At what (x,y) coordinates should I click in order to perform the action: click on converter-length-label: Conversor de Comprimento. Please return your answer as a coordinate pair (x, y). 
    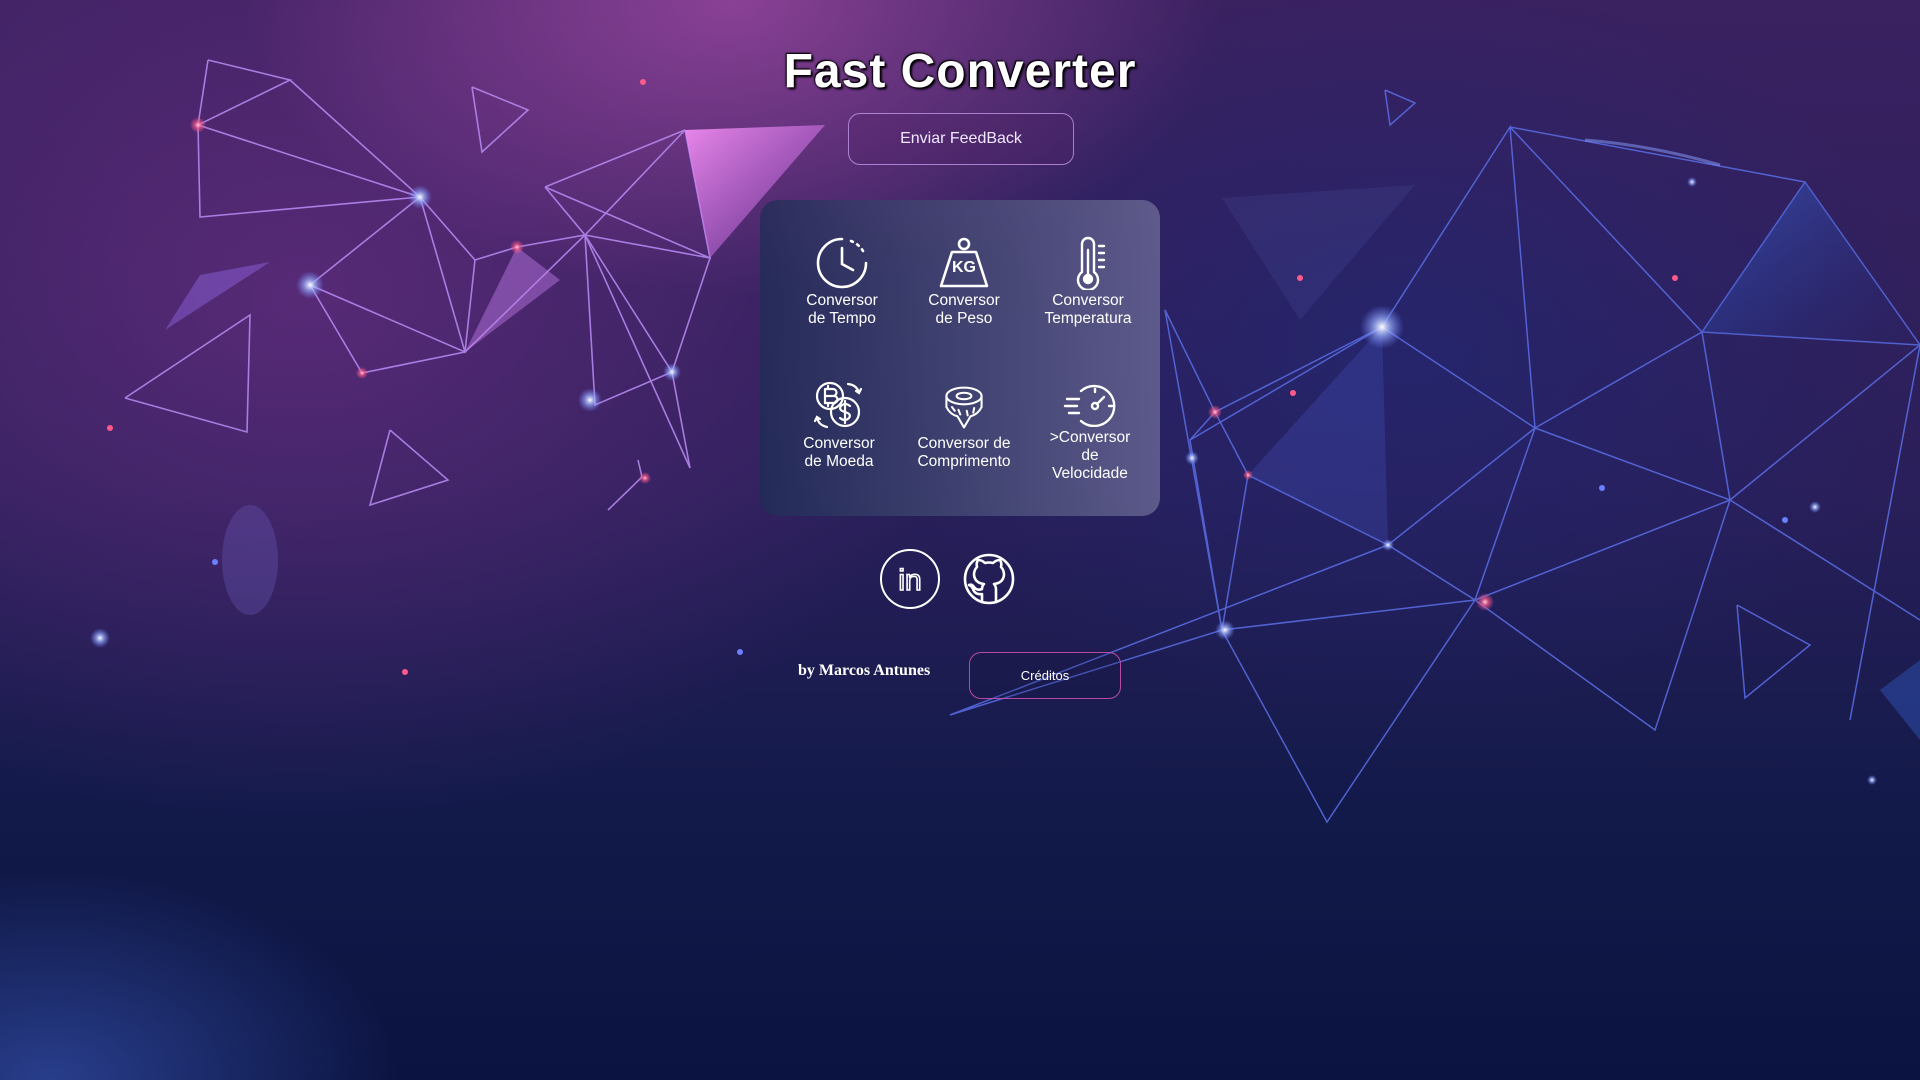
    Looking at the image, I should click on (964, 452).